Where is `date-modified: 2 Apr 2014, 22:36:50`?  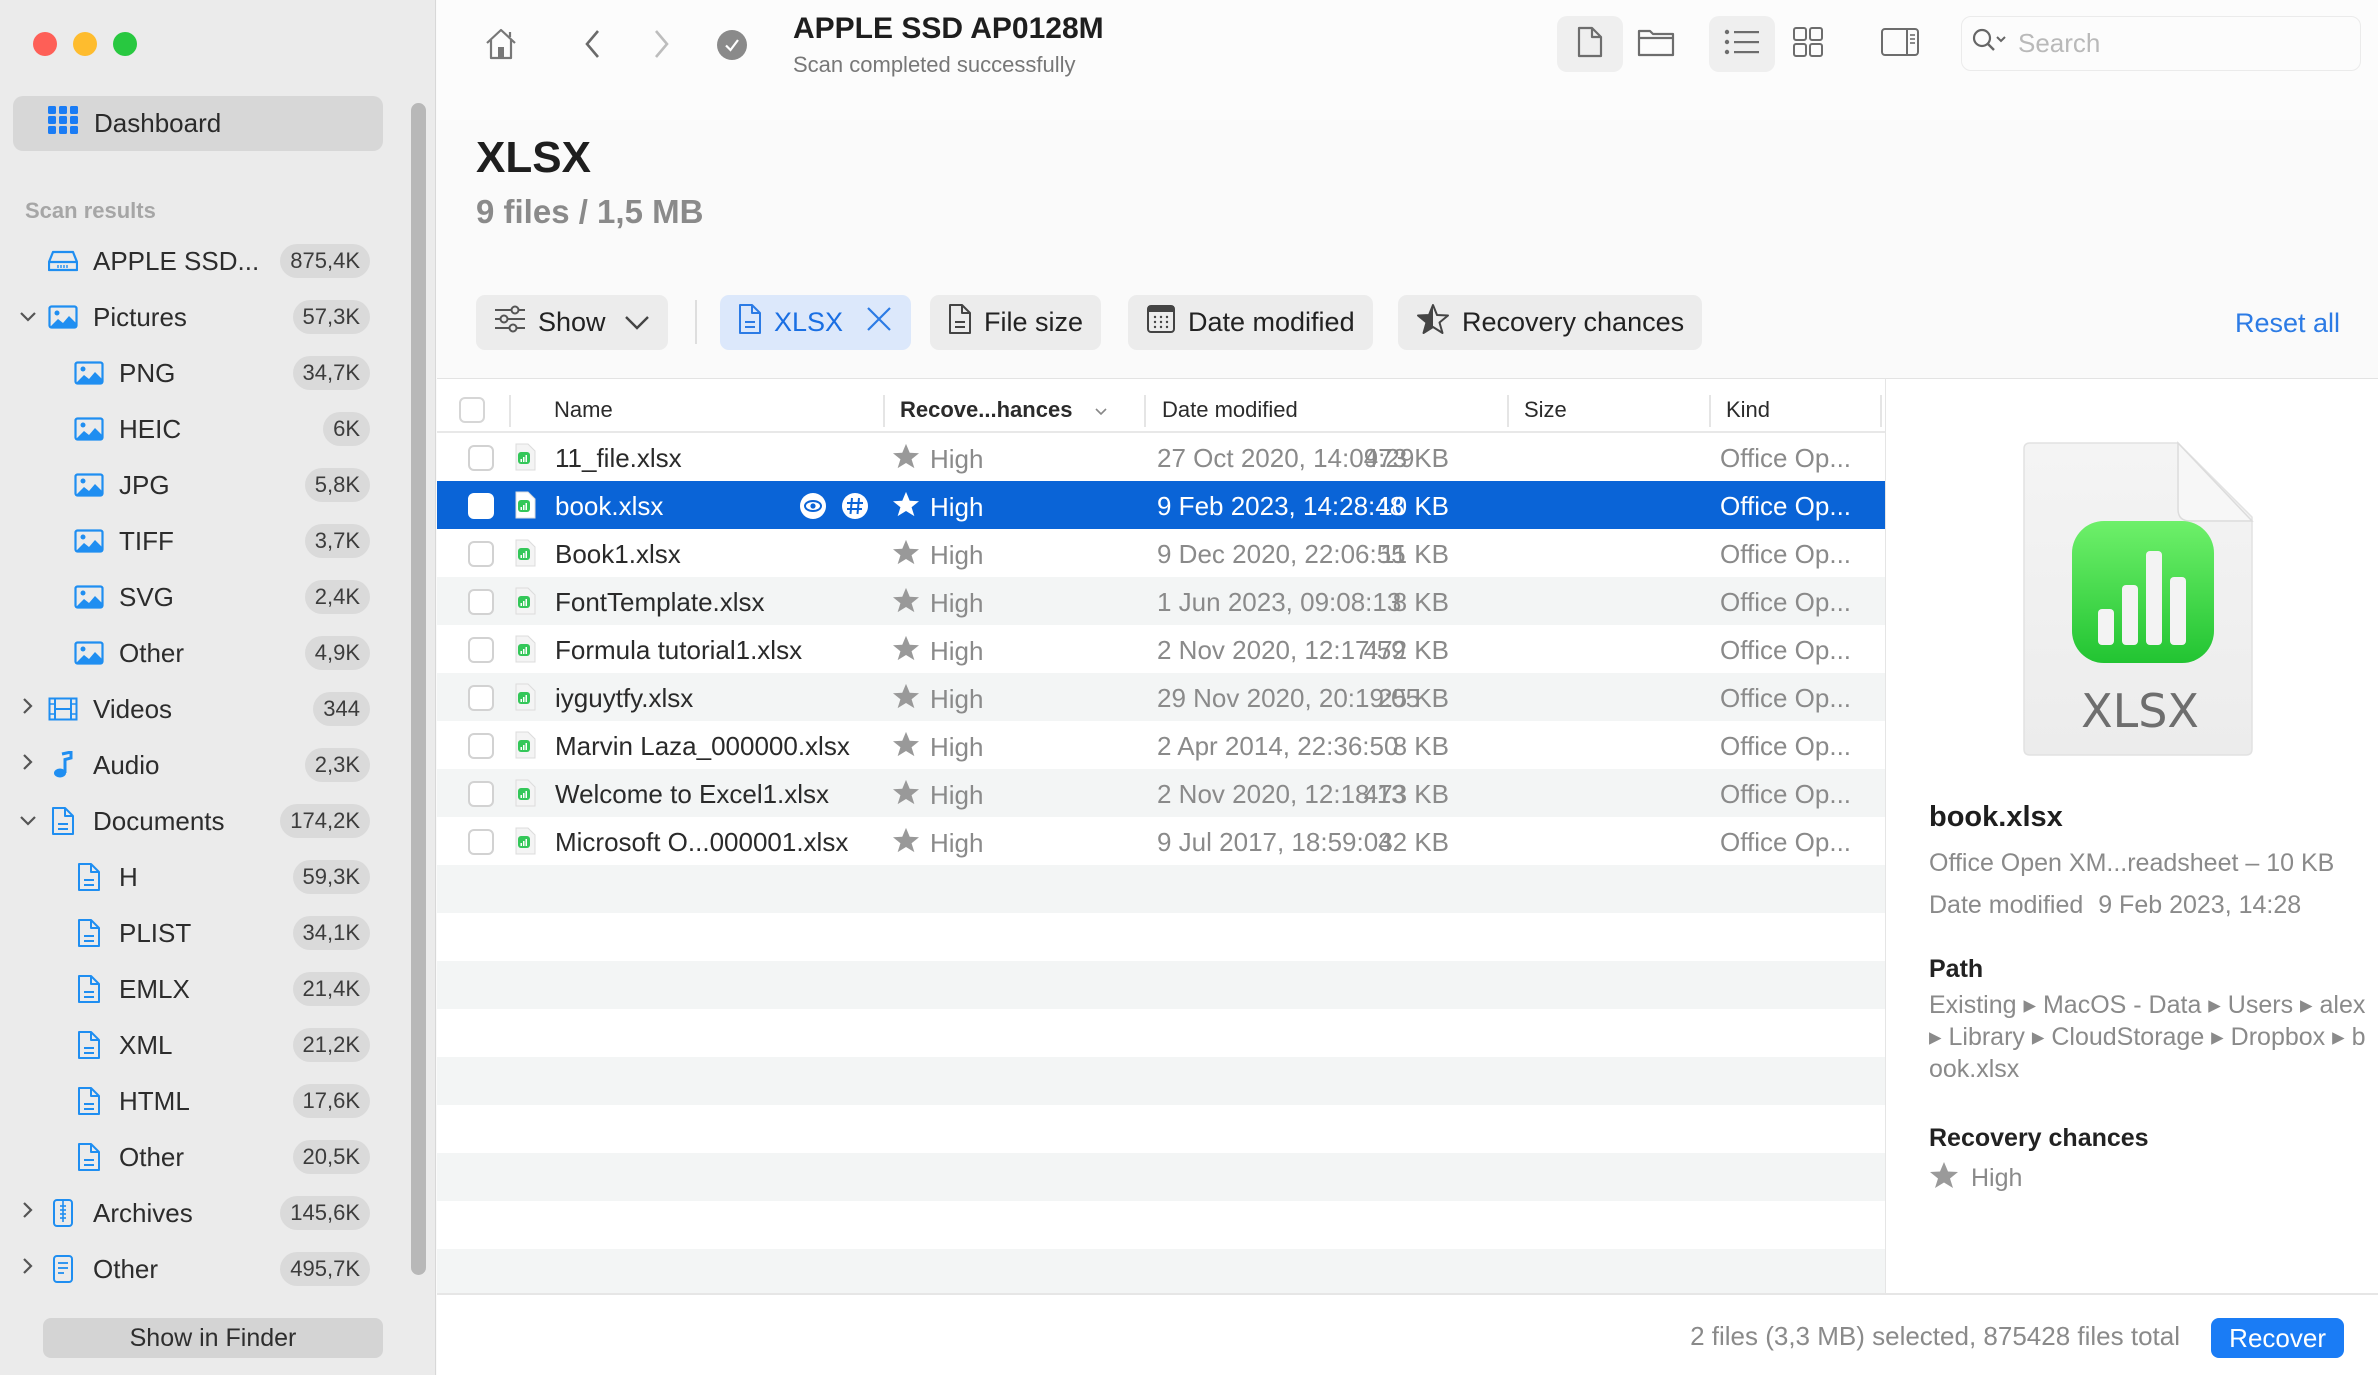 date-modified: 2 Apr 2014, 22:36:50 is located at coordinates (1278, 746).